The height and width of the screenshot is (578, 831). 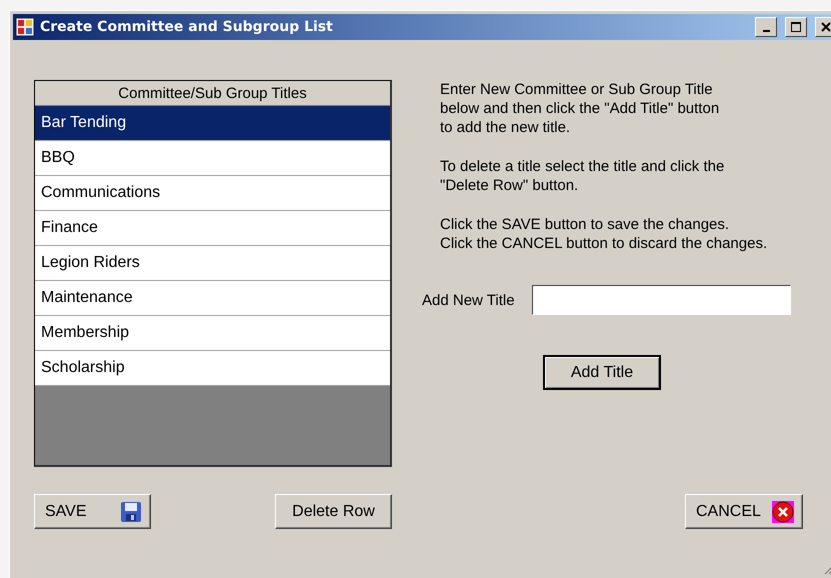 What do you see at coordinates (212, 263) in the screenshot?
I see `grid-row: Legion Riders` at bounding box center [212, 263].